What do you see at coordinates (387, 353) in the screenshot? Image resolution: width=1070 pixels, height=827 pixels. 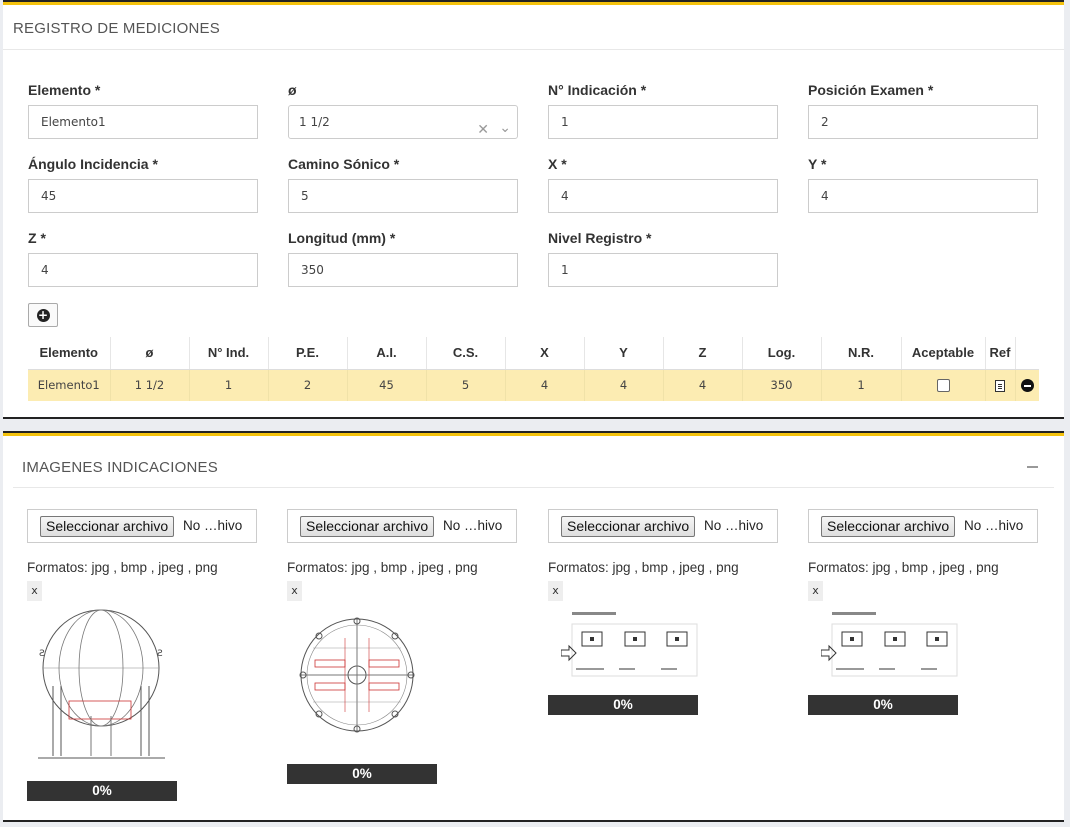 I see `col-ai: A.I.` at bounding box center [387, 353].